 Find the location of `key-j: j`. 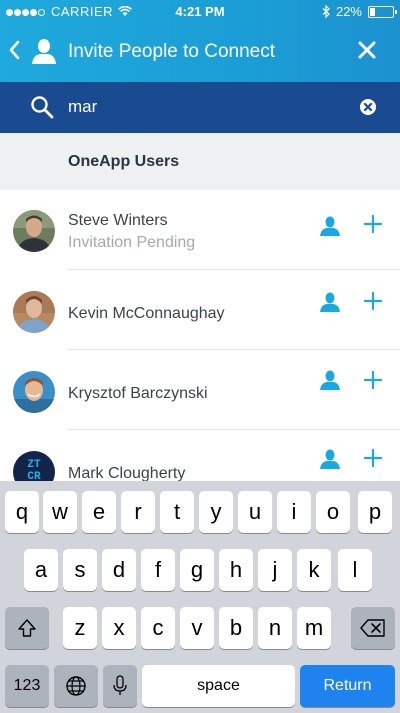

key-j: j is located at coordinates (275, 570).